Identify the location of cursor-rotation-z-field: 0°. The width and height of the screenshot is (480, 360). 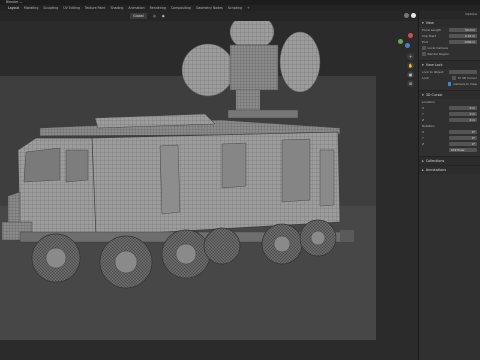
(463, 144).